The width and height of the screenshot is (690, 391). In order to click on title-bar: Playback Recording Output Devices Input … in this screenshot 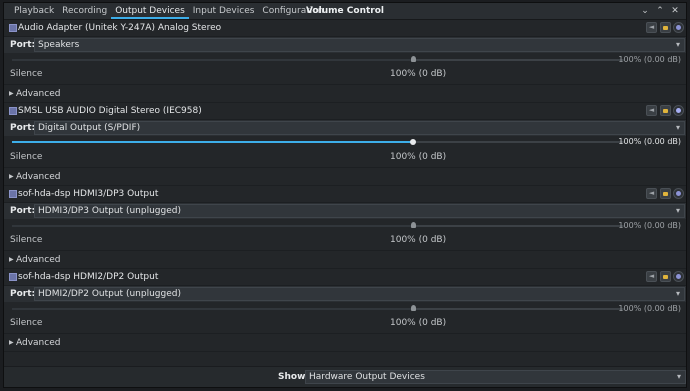, I will do `click(345, 11)`.